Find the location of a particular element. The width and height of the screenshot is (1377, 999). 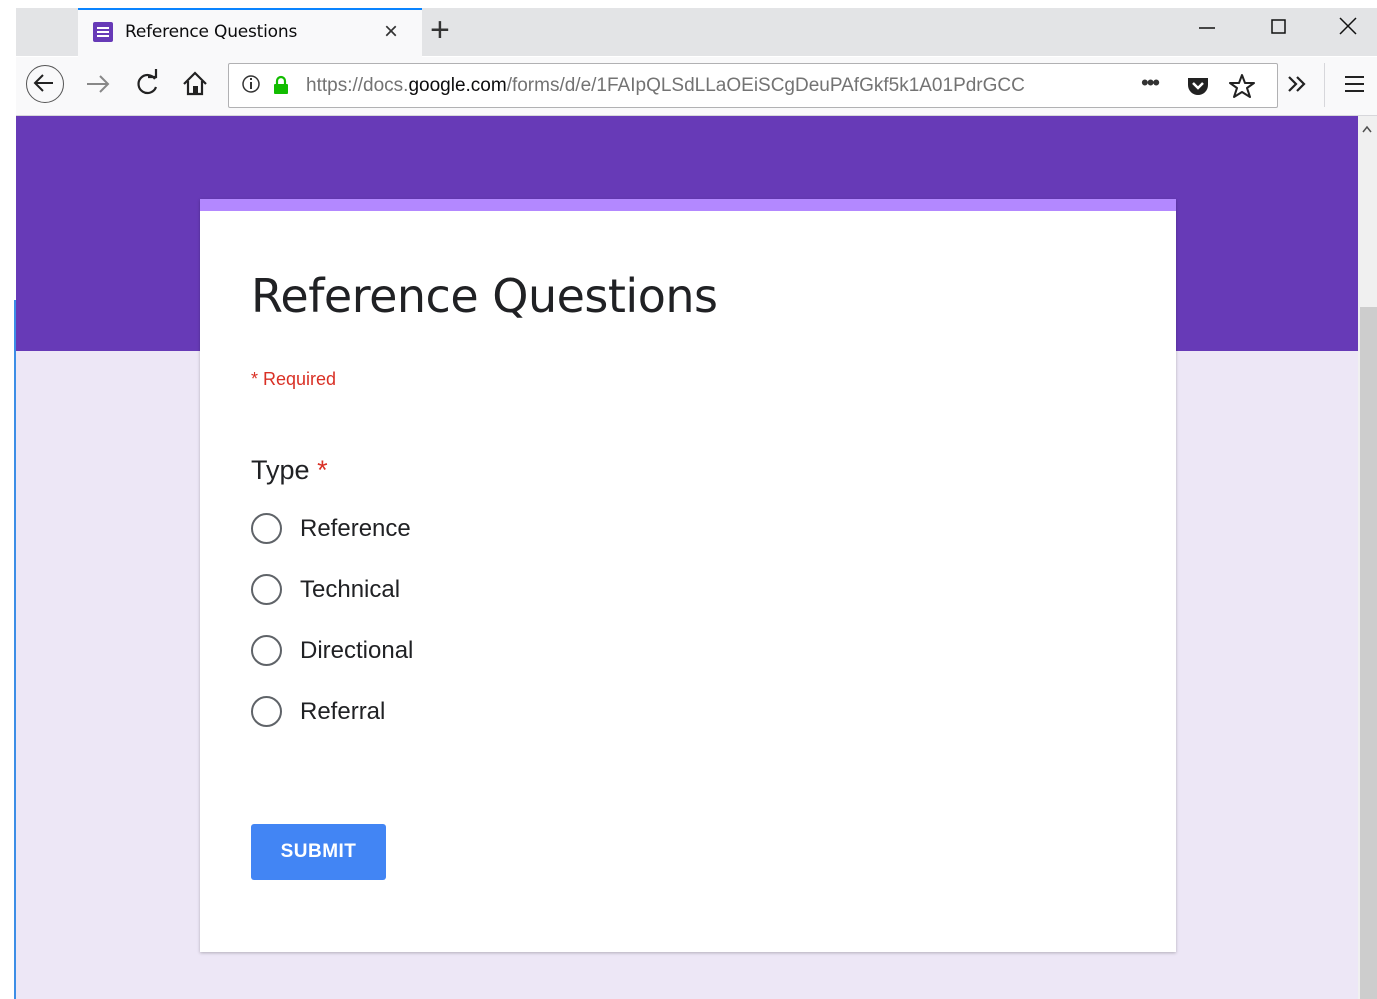

toolbar-separator is located at coordinates (1324, 85).